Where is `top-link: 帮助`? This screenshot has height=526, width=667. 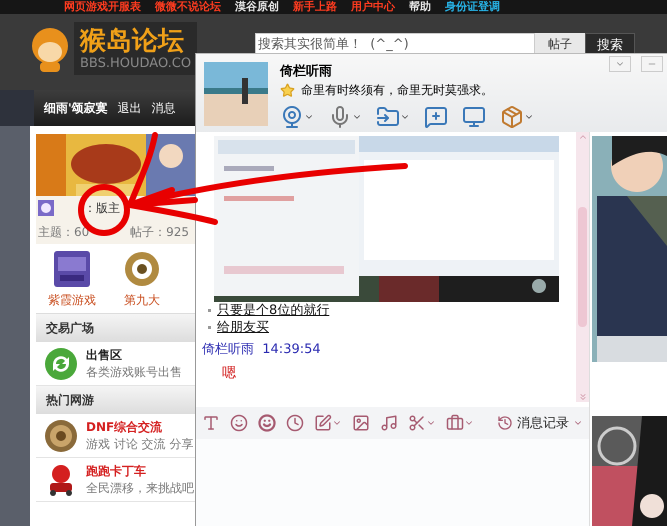
top-link: 帮助 is located at coordinates (420, 7).